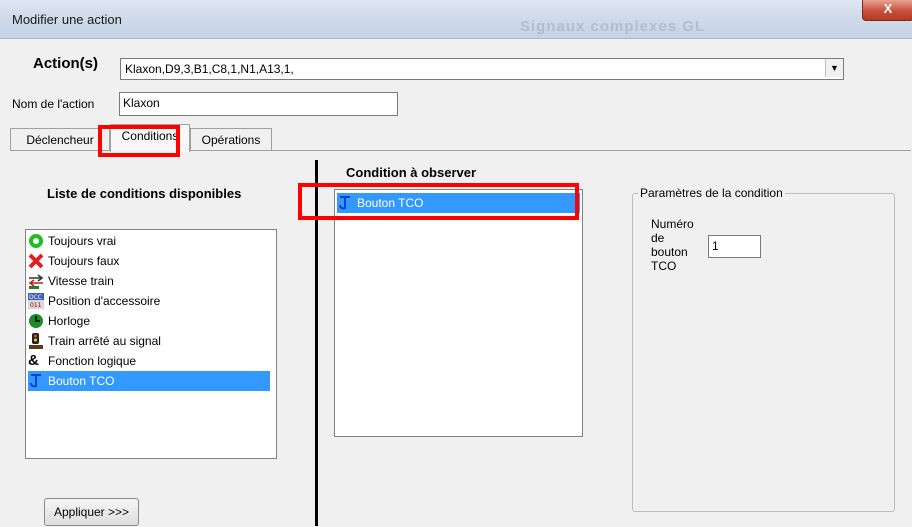  I want to click on available-conditions-heading: Liste de conditions disponibles, so click(144, 193).